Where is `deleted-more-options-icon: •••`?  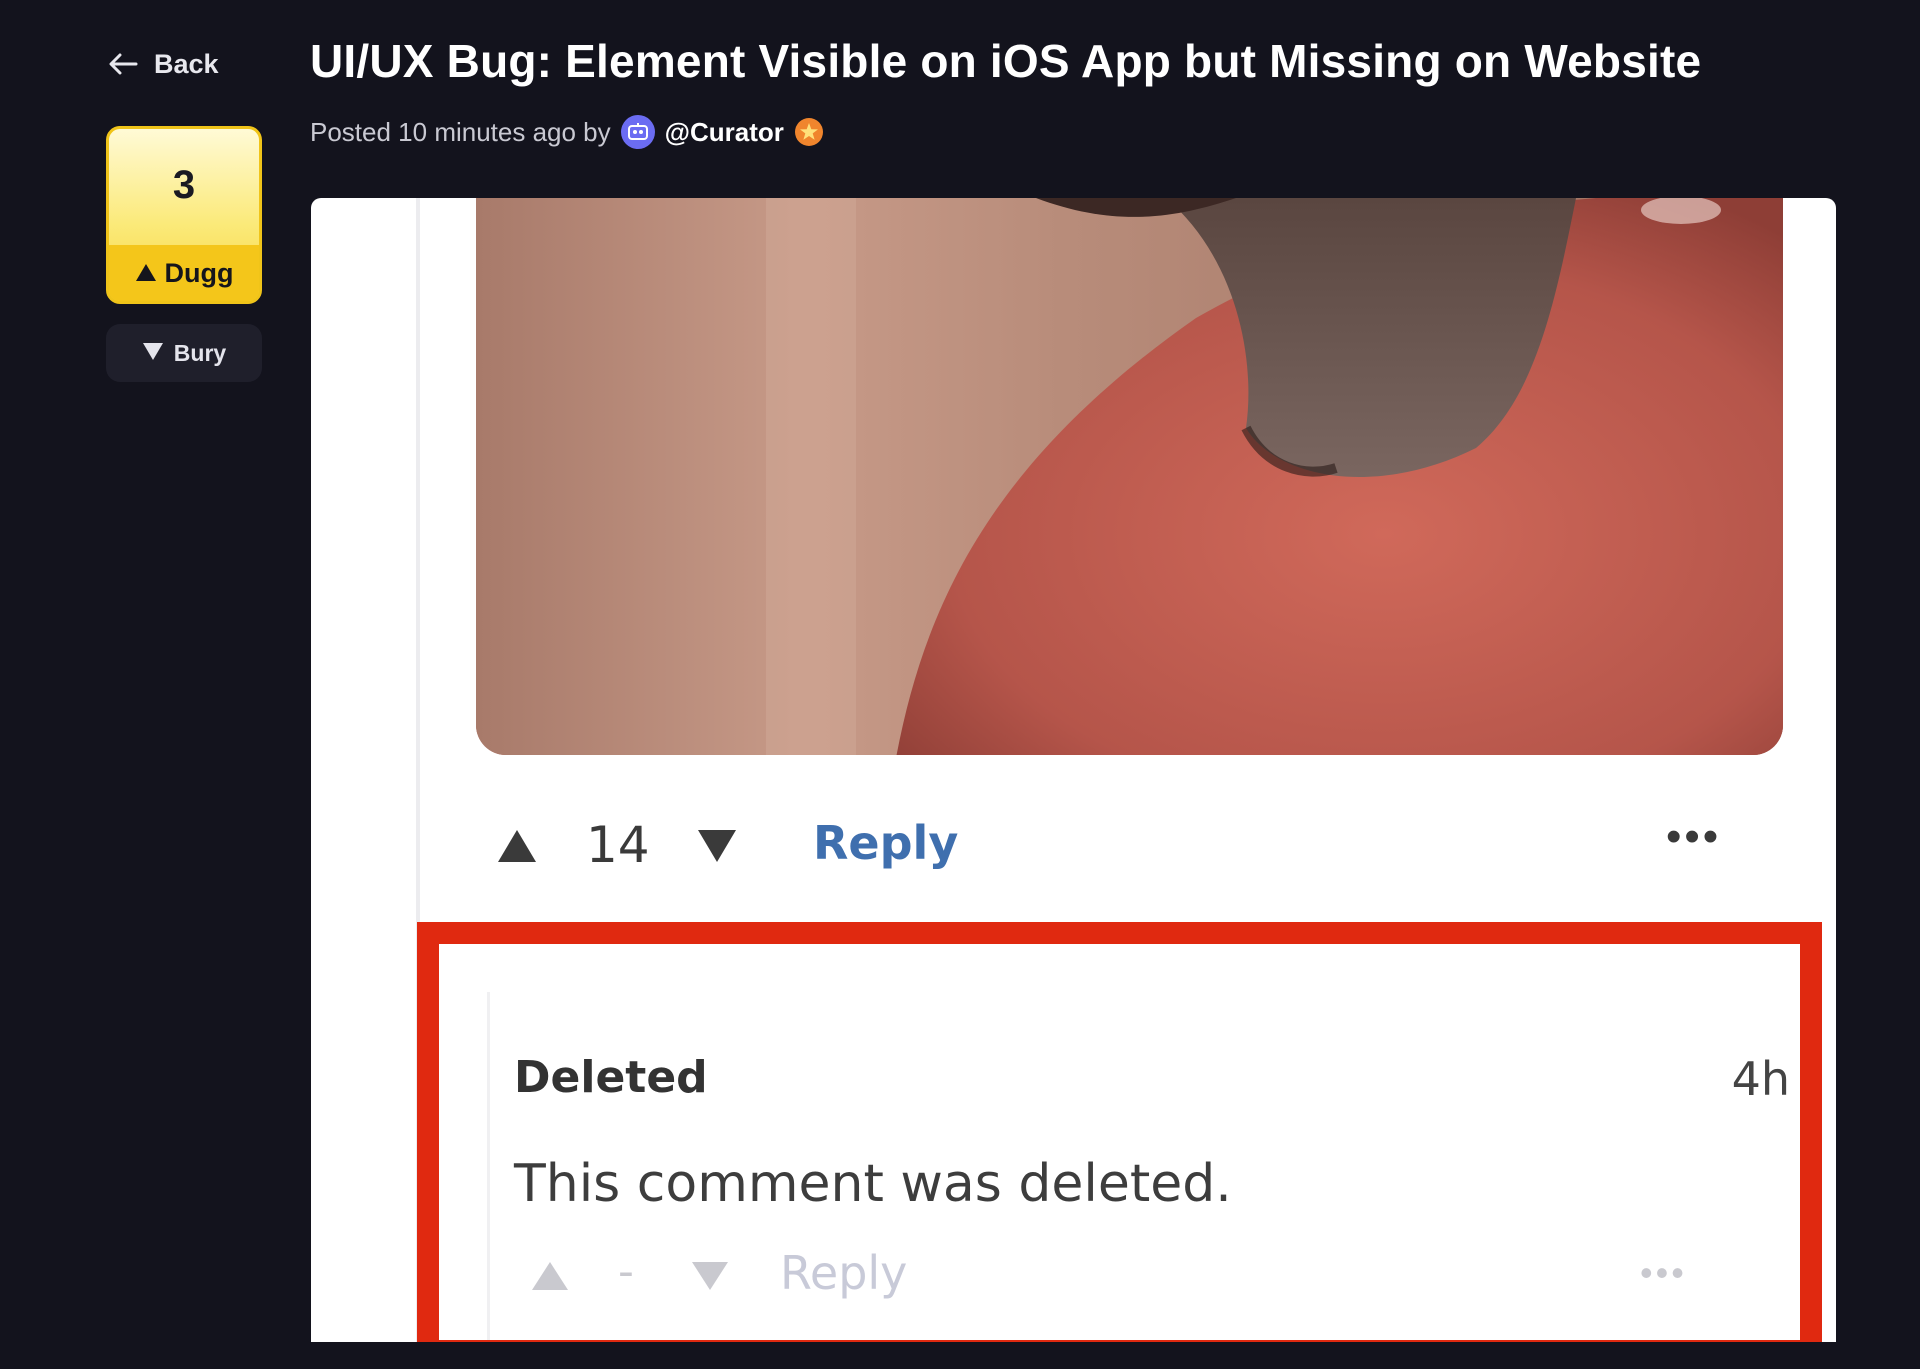
deleted-more-options-icon: ••• is located at coordinates (1663, 1273).